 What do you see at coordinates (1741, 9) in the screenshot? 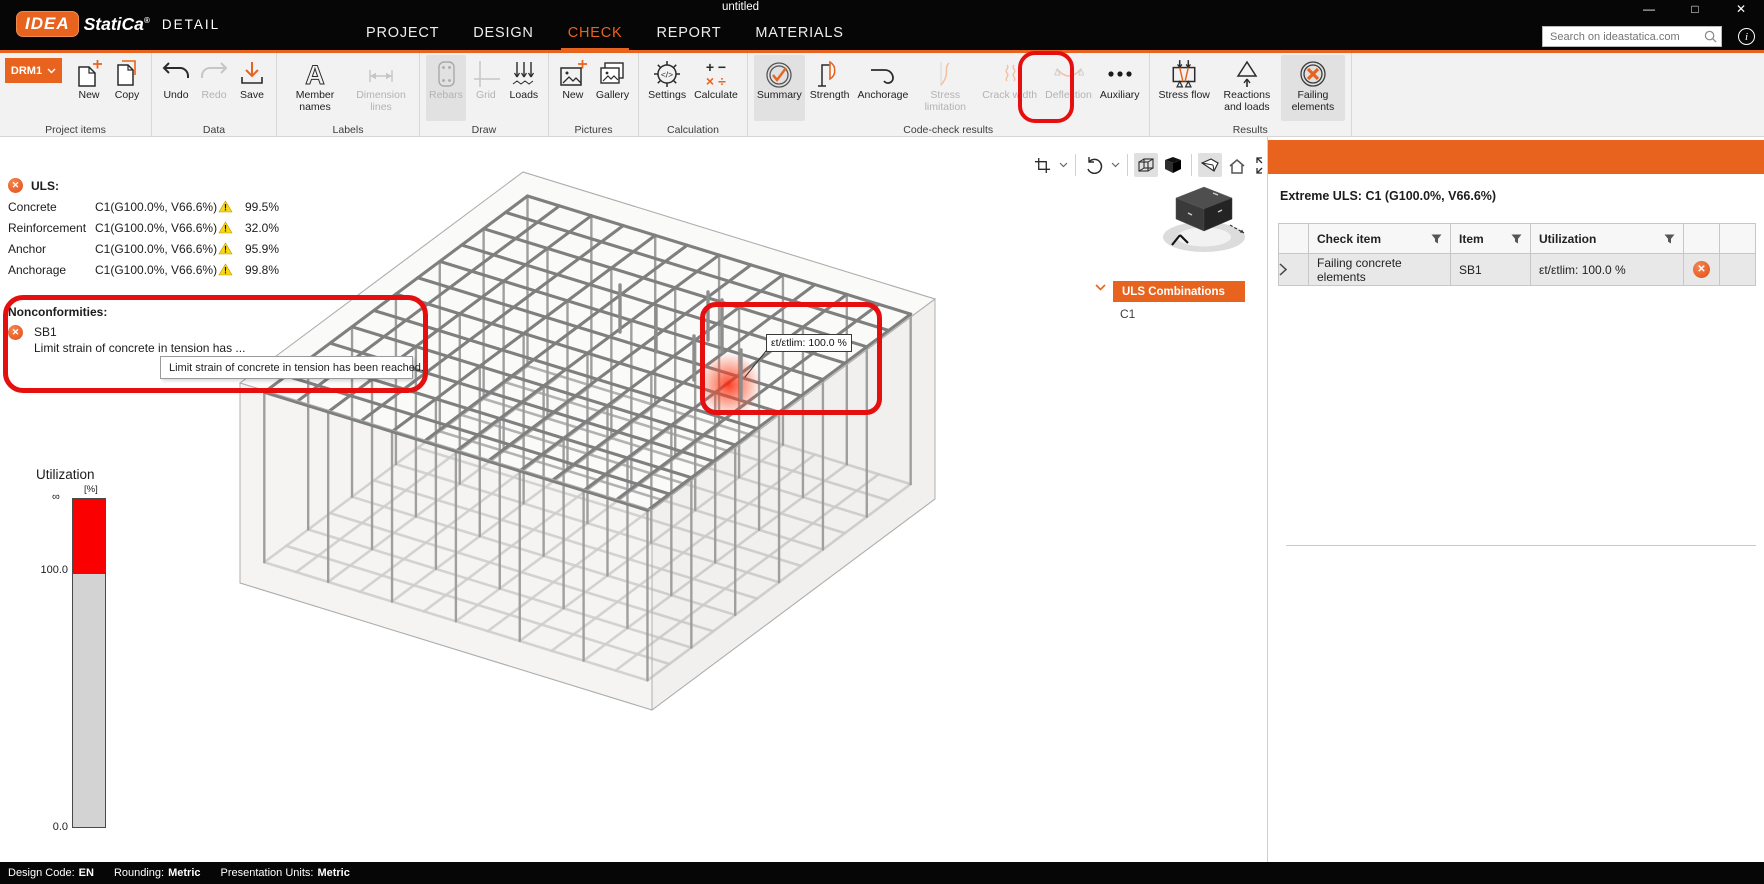
I see `close-button: ✕` at bounding box center [1741, 9].